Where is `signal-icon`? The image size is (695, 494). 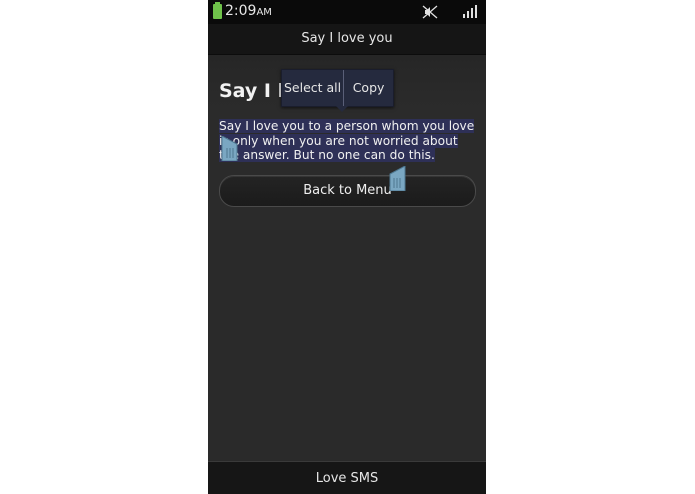
signal-icon is located at coordinates (470, 11).